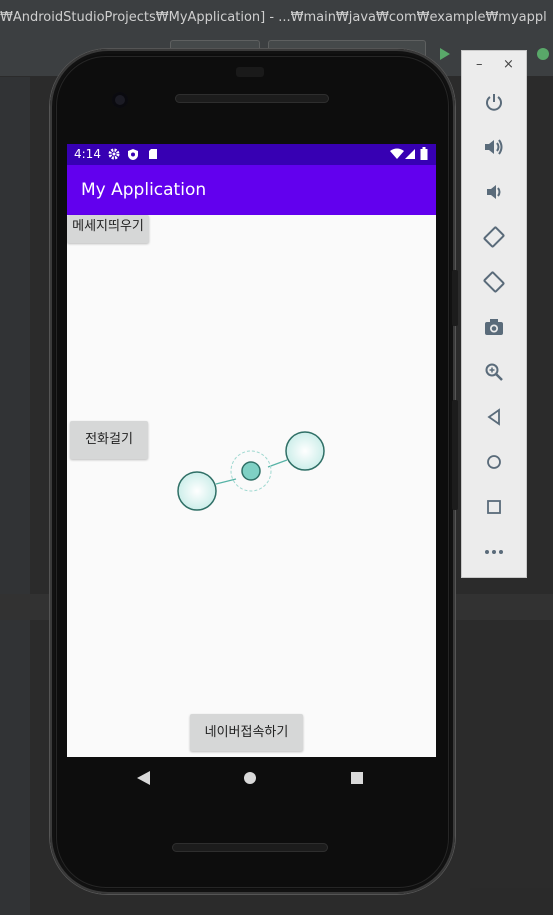 The height and width of the screenshot is (915, 553). What do you see at coordinates (153, 154) in the screenshot?
I see `sd-card-icon` at bounding box center [153, 154].